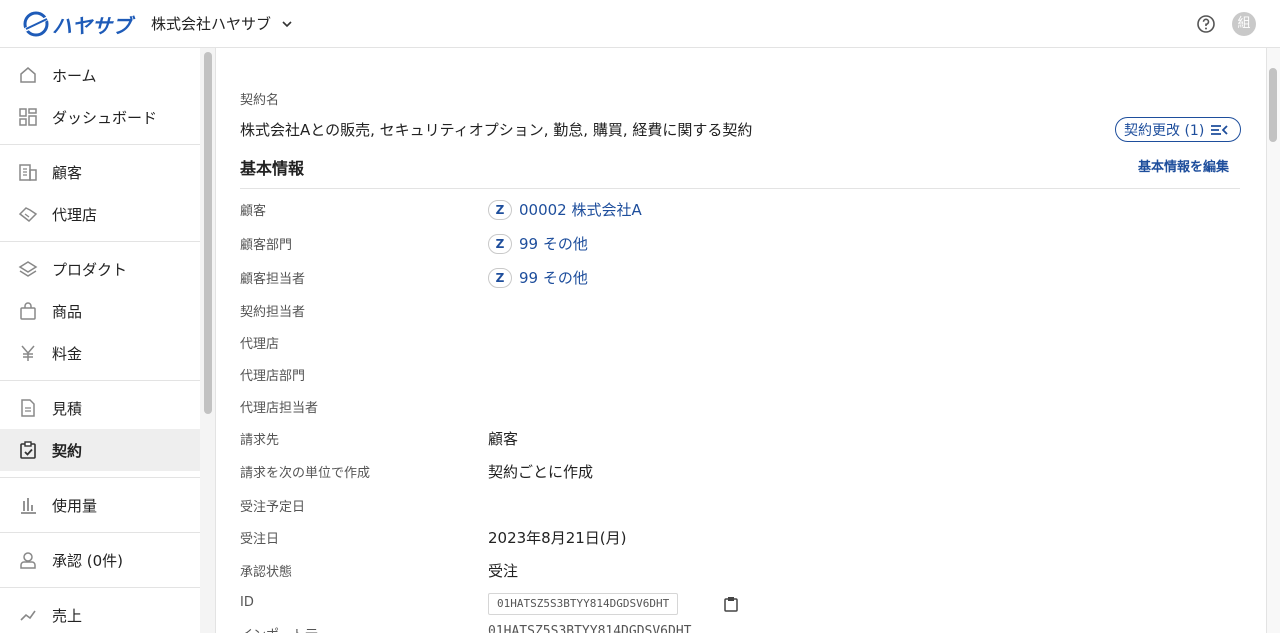 The height and width of the screenshot is (633, 1280). I want to click on sidebar-item-label: 使用量, so click(75, 505).